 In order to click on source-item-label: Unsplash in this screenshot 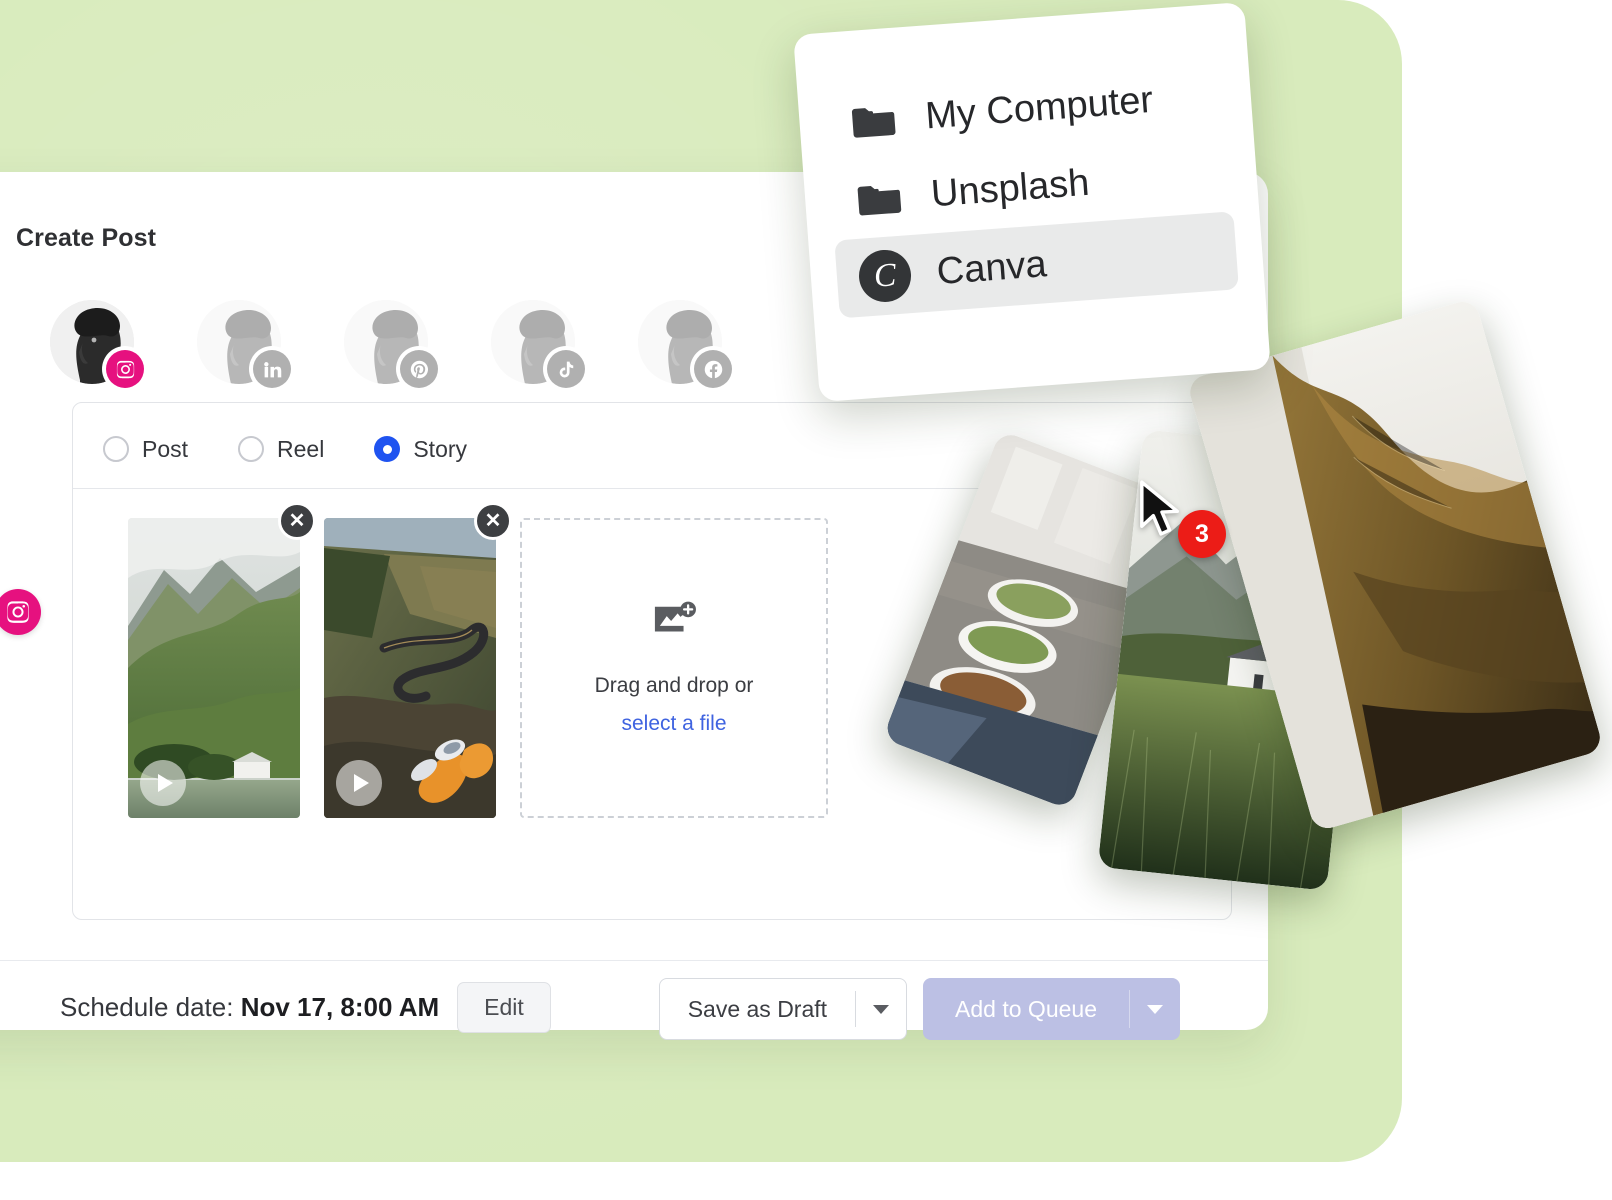, I will do `click(1010, 188)`.